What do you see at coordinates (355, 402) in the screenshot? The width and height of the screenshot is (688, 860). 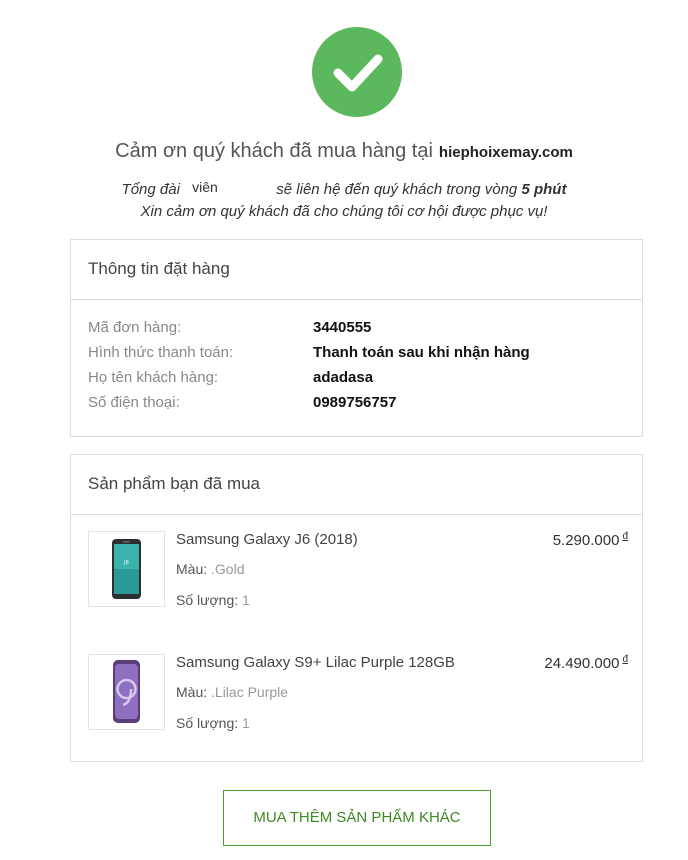 I see `phone-value: 0989756757` at bounding box center [355, 402].